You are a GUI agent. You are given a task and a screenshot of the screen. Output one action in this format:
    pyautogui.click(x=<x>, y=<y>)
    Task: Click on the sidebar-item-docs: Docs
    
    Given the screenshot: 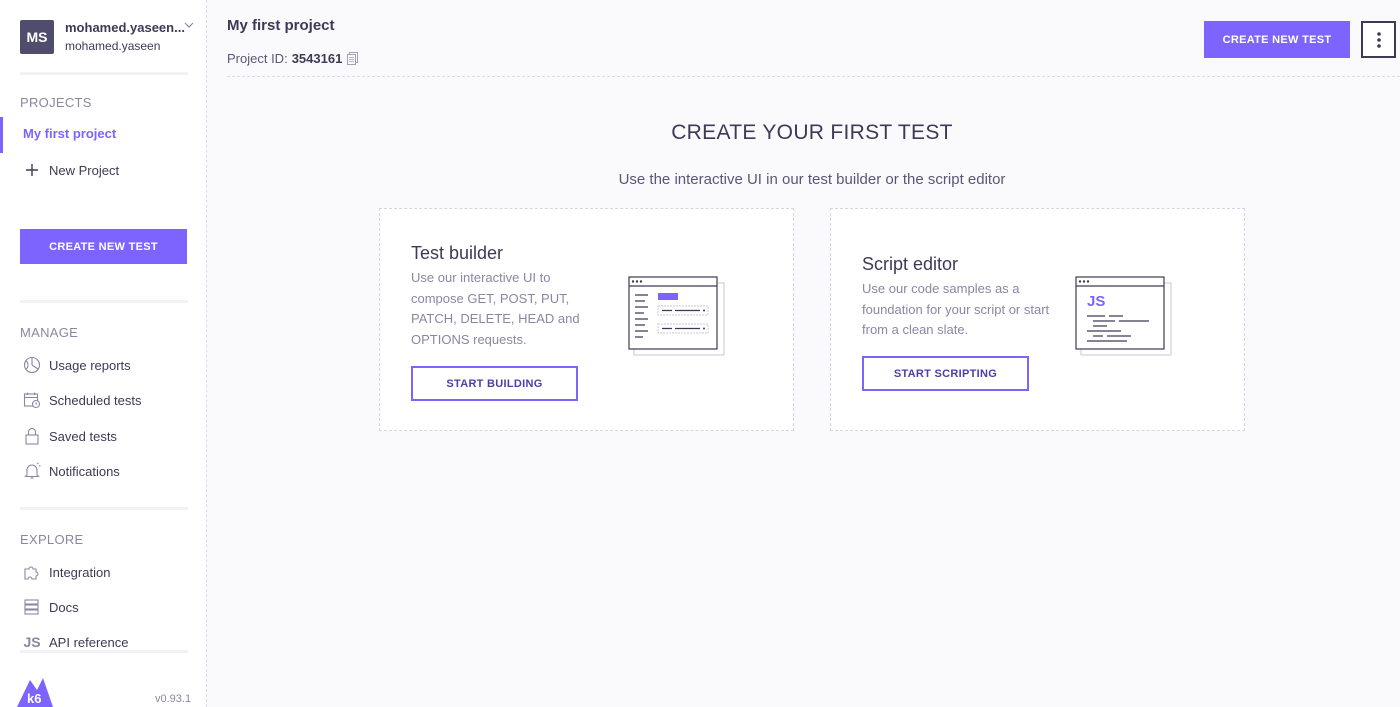 What is the action you would take?
    pyautogui.click(x=107, y=607)
    